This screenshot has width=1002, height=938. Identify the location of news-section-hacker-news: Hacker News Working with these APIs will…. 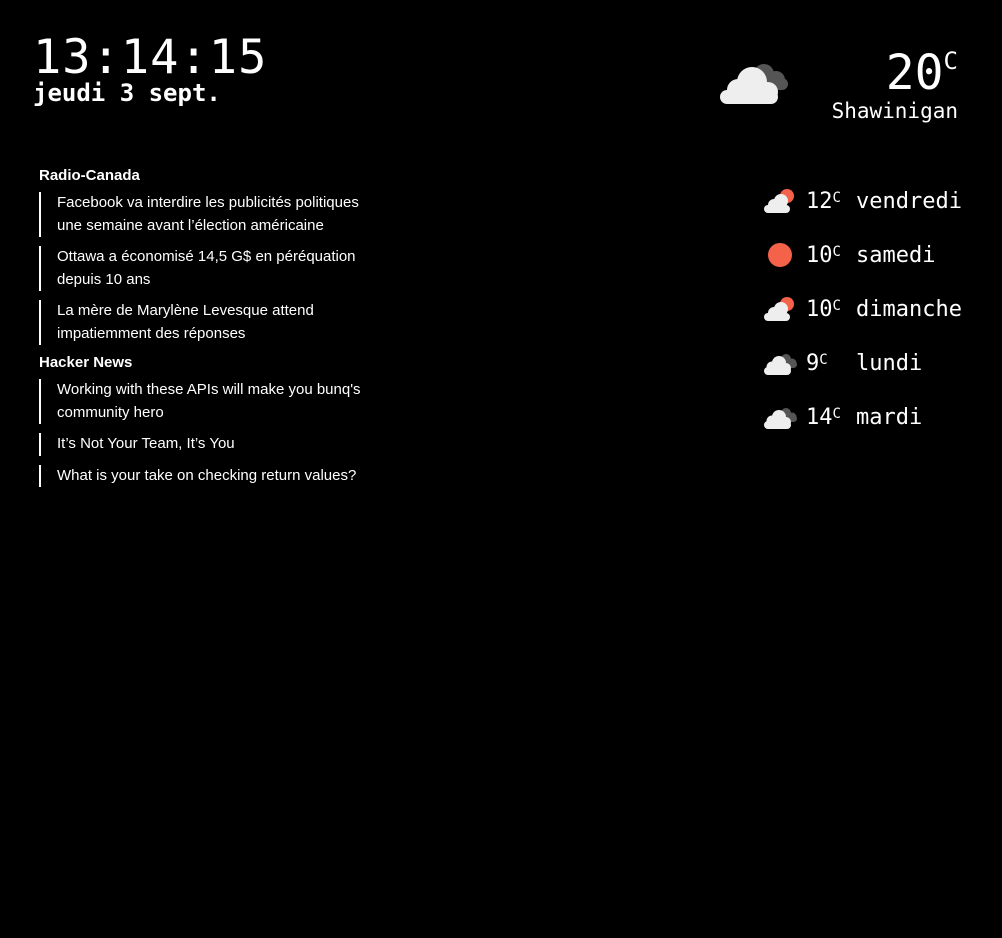
(209, 420).